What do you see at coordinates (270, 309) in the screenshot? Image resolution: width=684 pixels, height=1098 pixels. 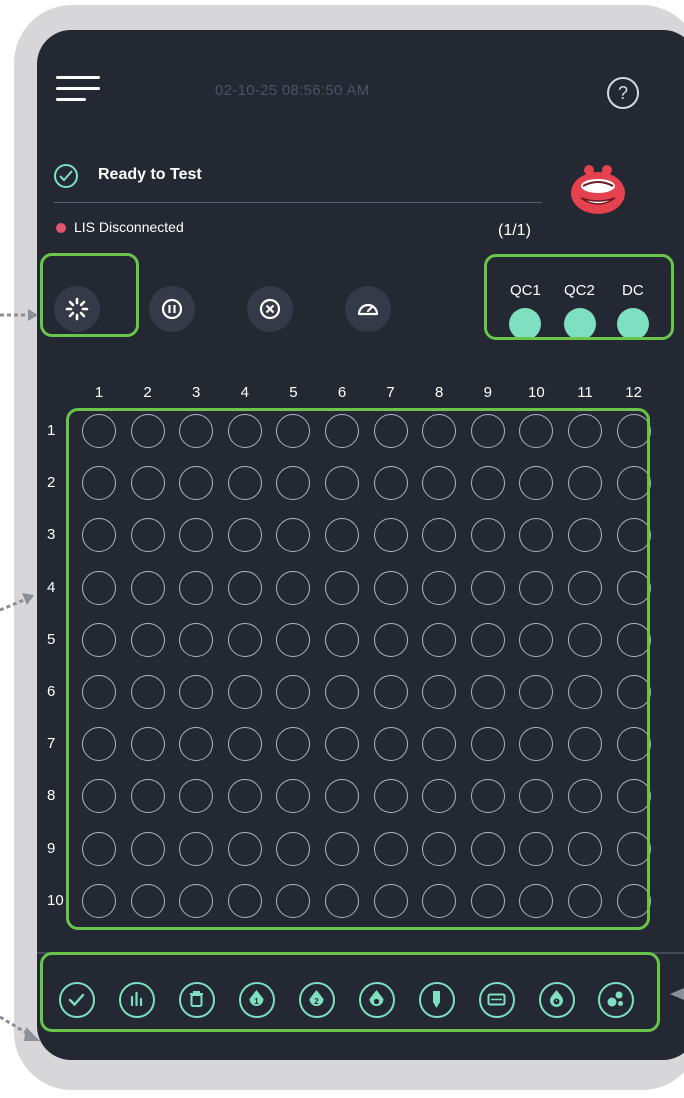 I see `stop-button` at bounding box center [270, 309].